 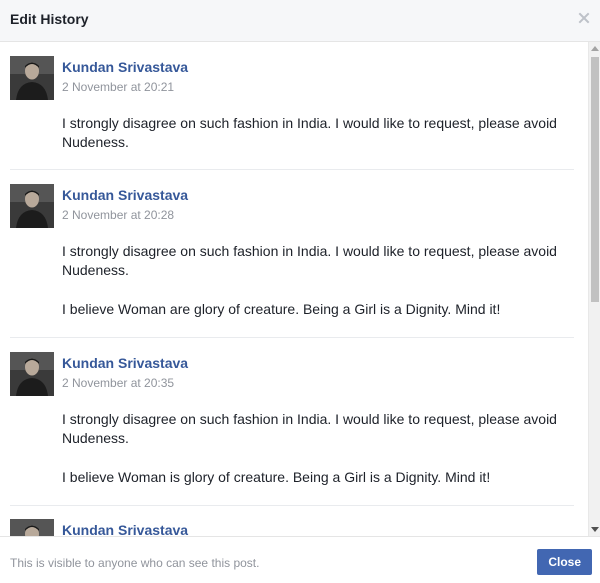 I want to click on scrollbar, so click(x=594, y=289).